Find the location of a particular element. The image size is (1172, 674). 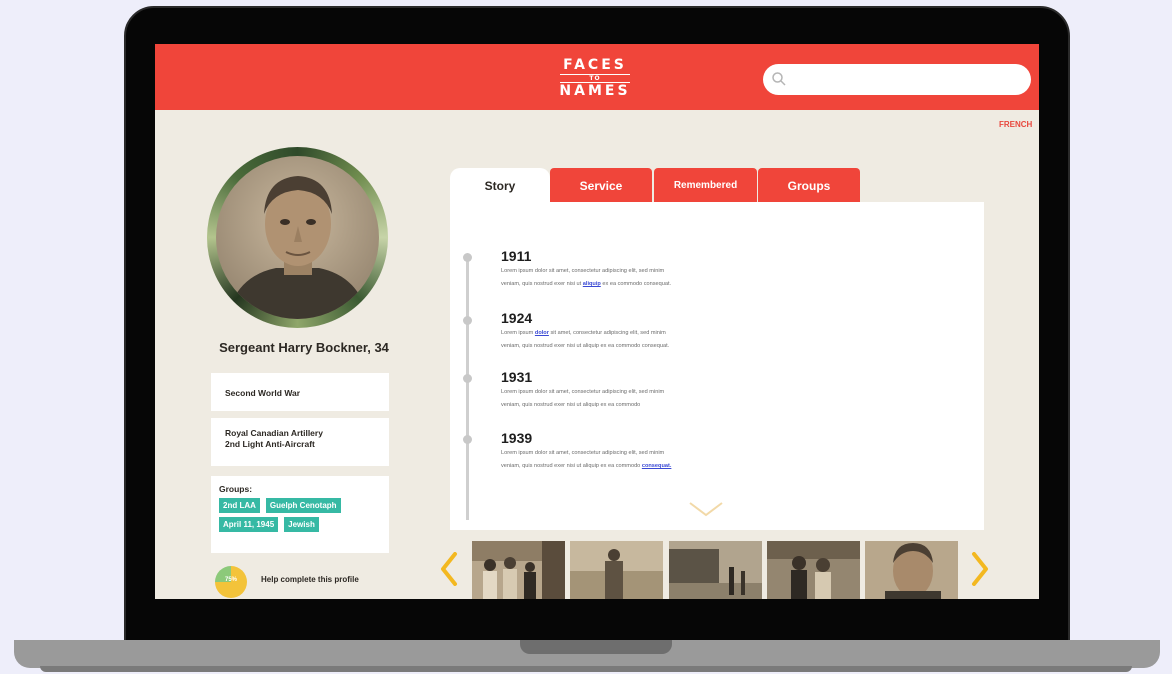

logo-to: TO is located at coordinates (595, 78).